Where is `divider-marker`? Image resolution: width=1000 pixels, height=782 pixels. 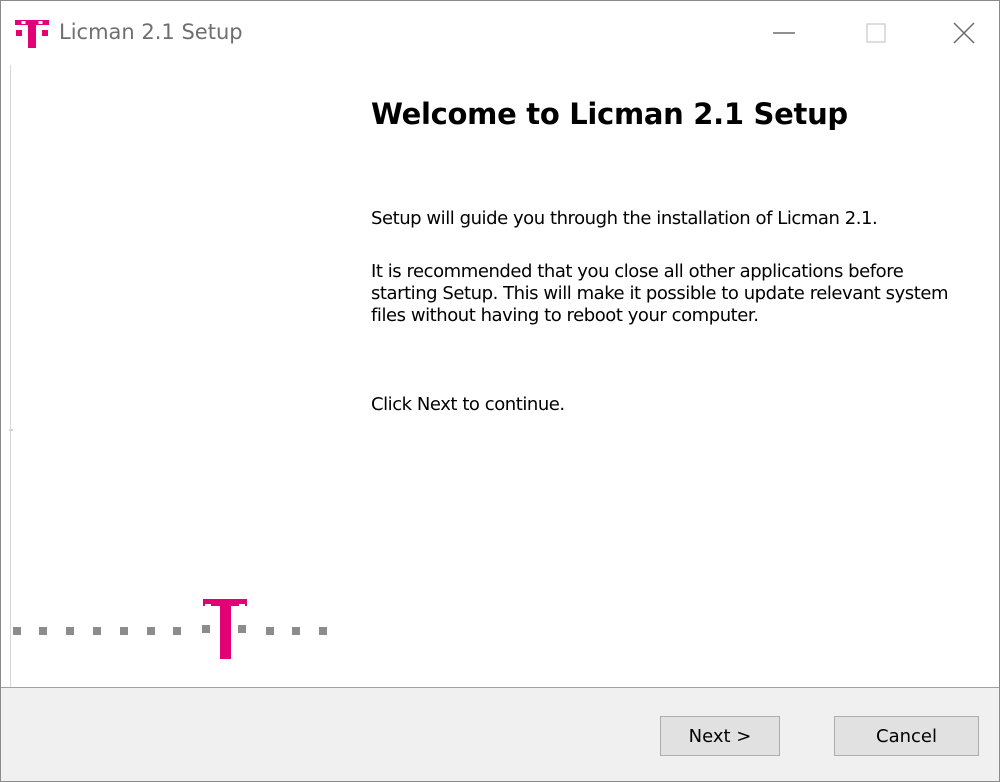 divider-marker is located at coordinates (11, 430).